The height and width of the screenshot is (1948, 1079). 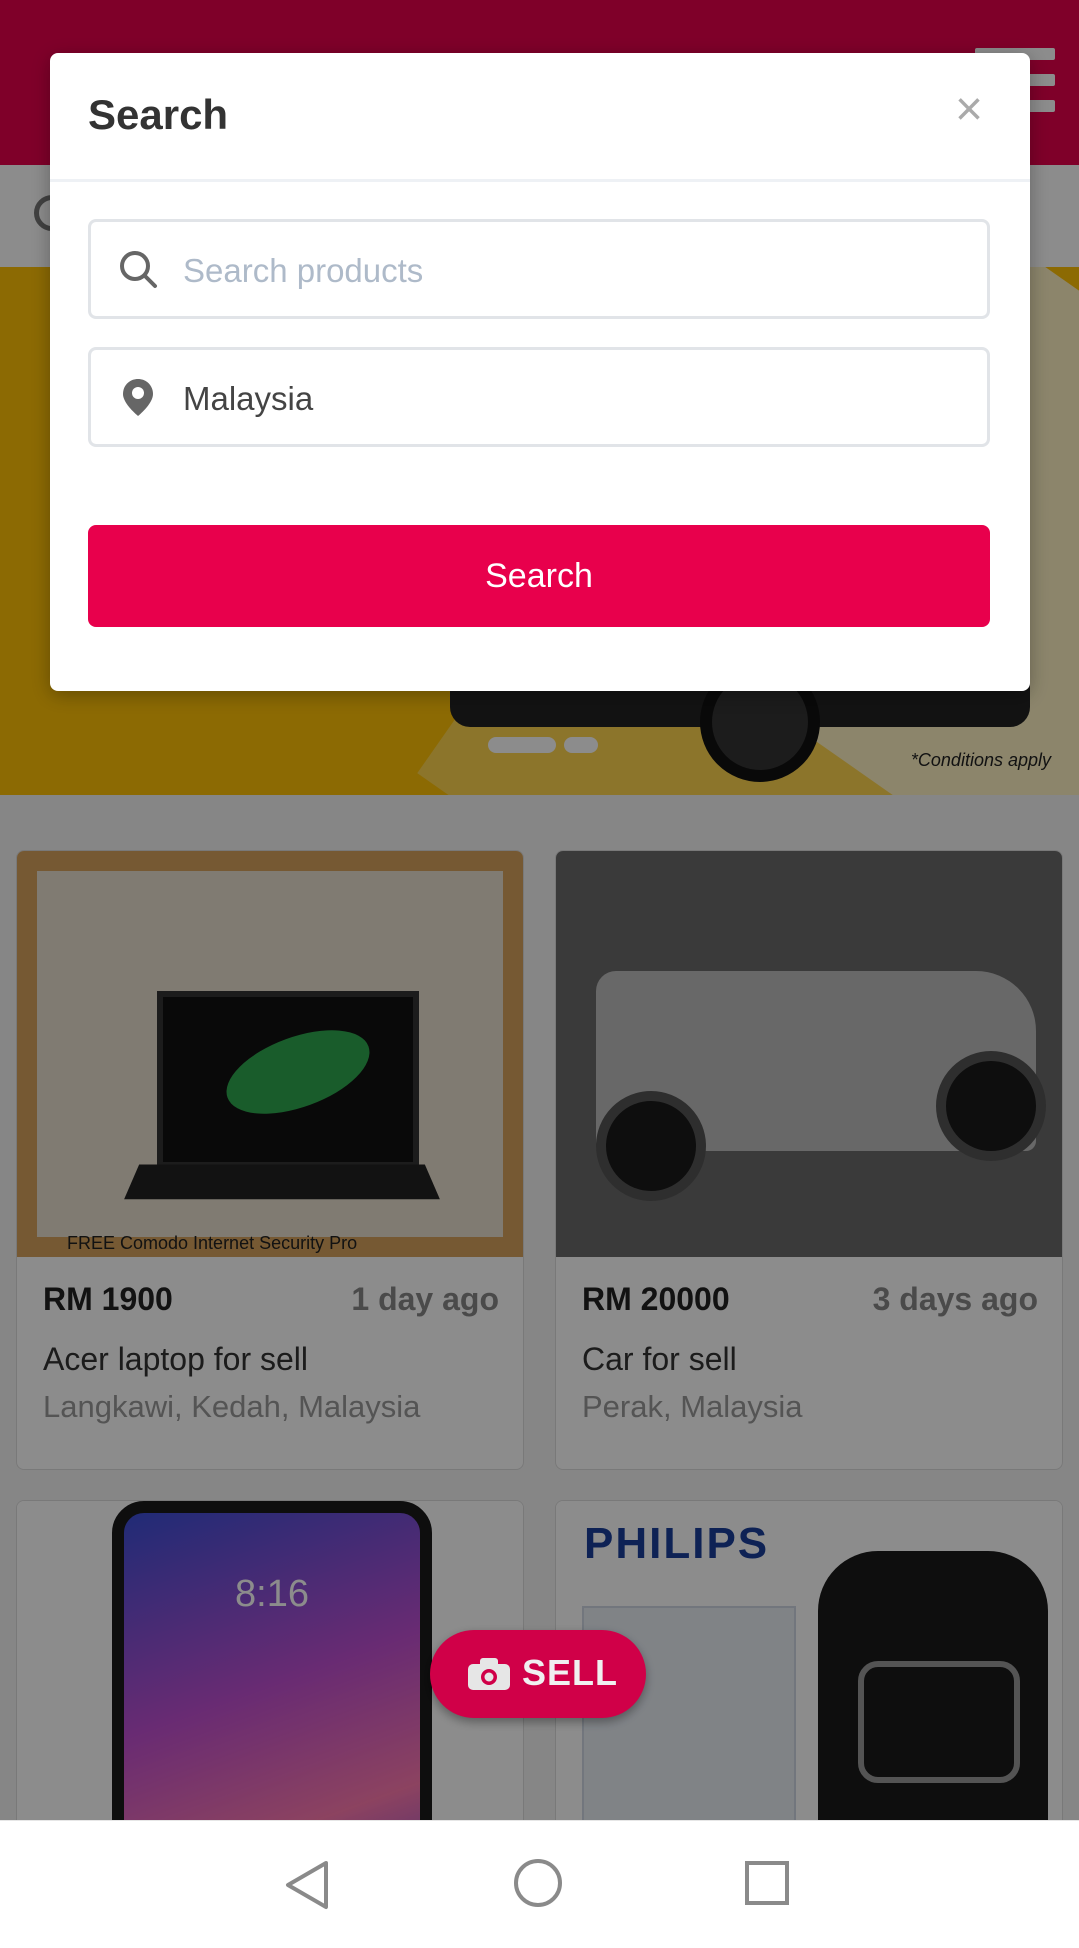 I want to click on home-icon, so click(x=538, y=1883).